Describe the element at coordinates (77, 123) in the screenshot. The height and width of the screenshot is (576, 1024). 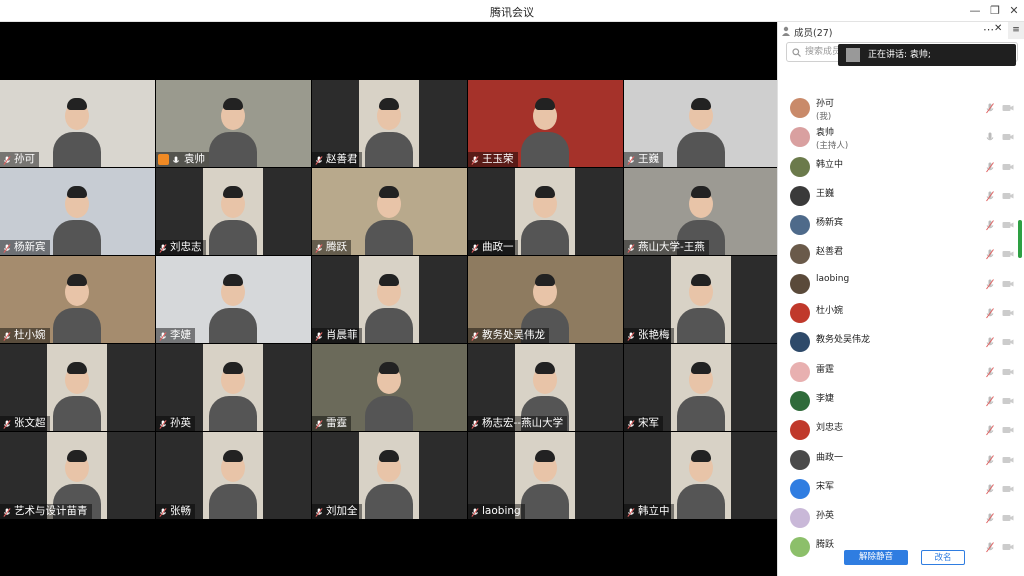
I see `video-tile: 孙可` at that location.